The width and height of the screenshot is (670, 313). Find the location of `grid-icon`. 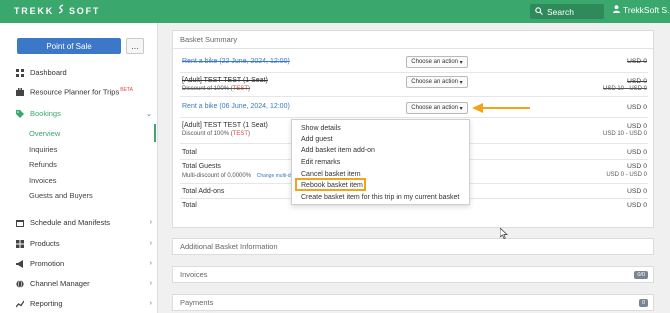

grid-icon is located at coordinates (20, 243).